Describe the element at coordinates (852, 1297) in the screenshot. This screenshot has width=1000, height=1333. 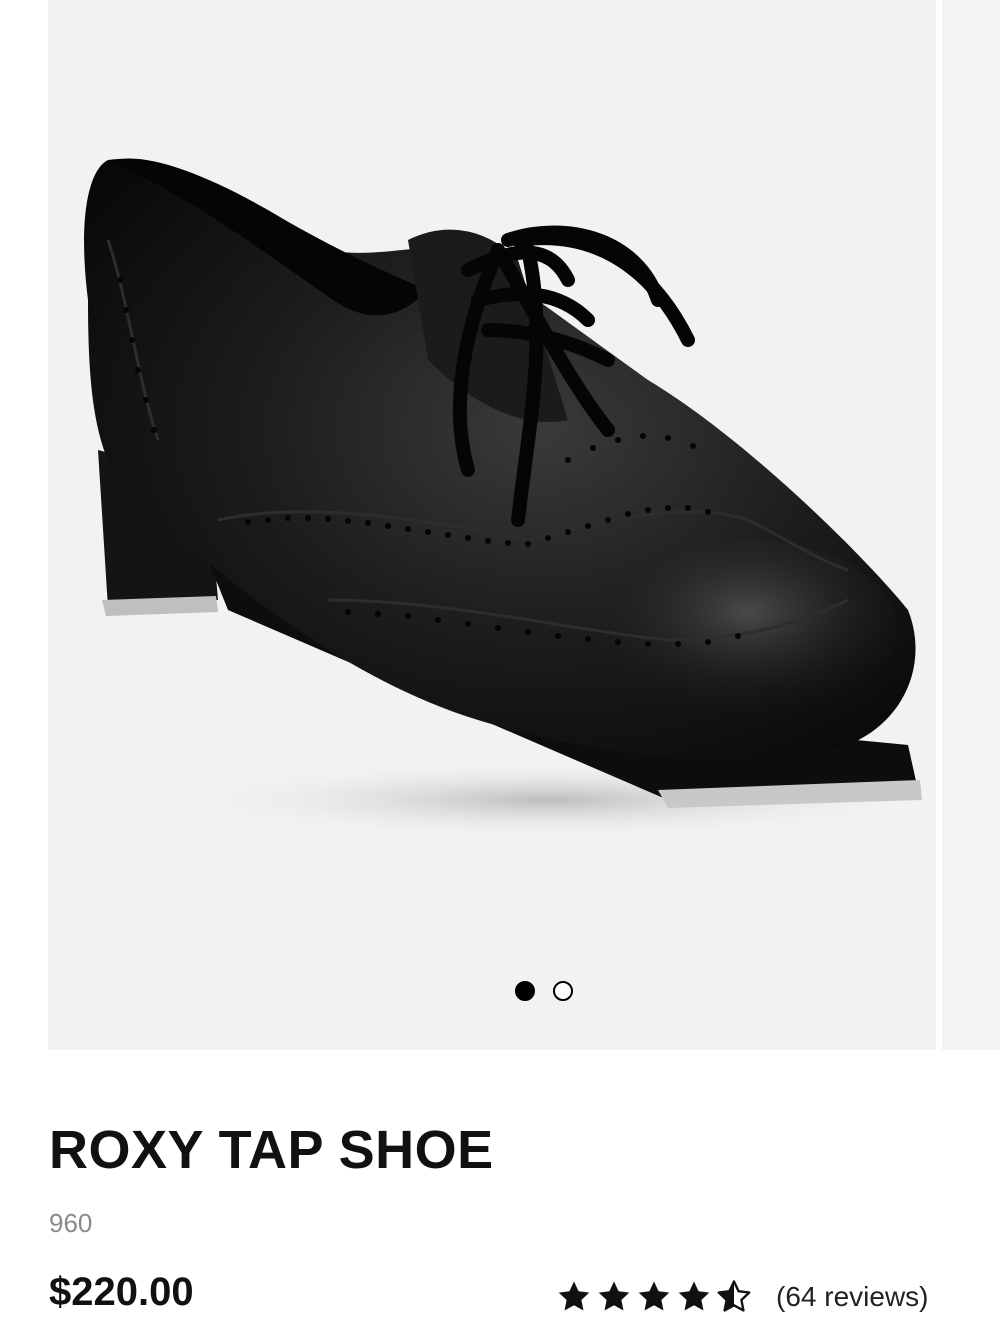
I see `reviews-count-link: (64 reviews)` at that location.